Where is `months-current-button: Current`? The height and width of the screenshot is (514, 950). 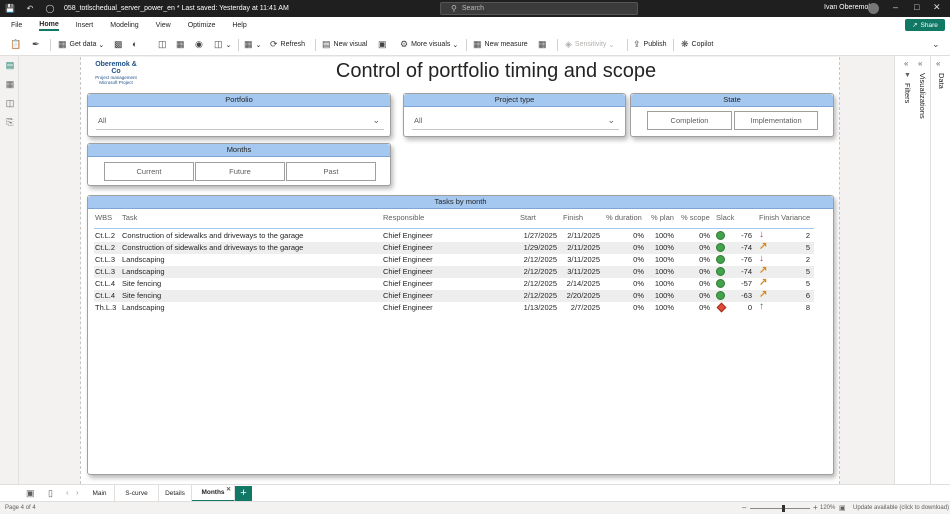 months-current-button: Current is located at coordinates (149, 171).